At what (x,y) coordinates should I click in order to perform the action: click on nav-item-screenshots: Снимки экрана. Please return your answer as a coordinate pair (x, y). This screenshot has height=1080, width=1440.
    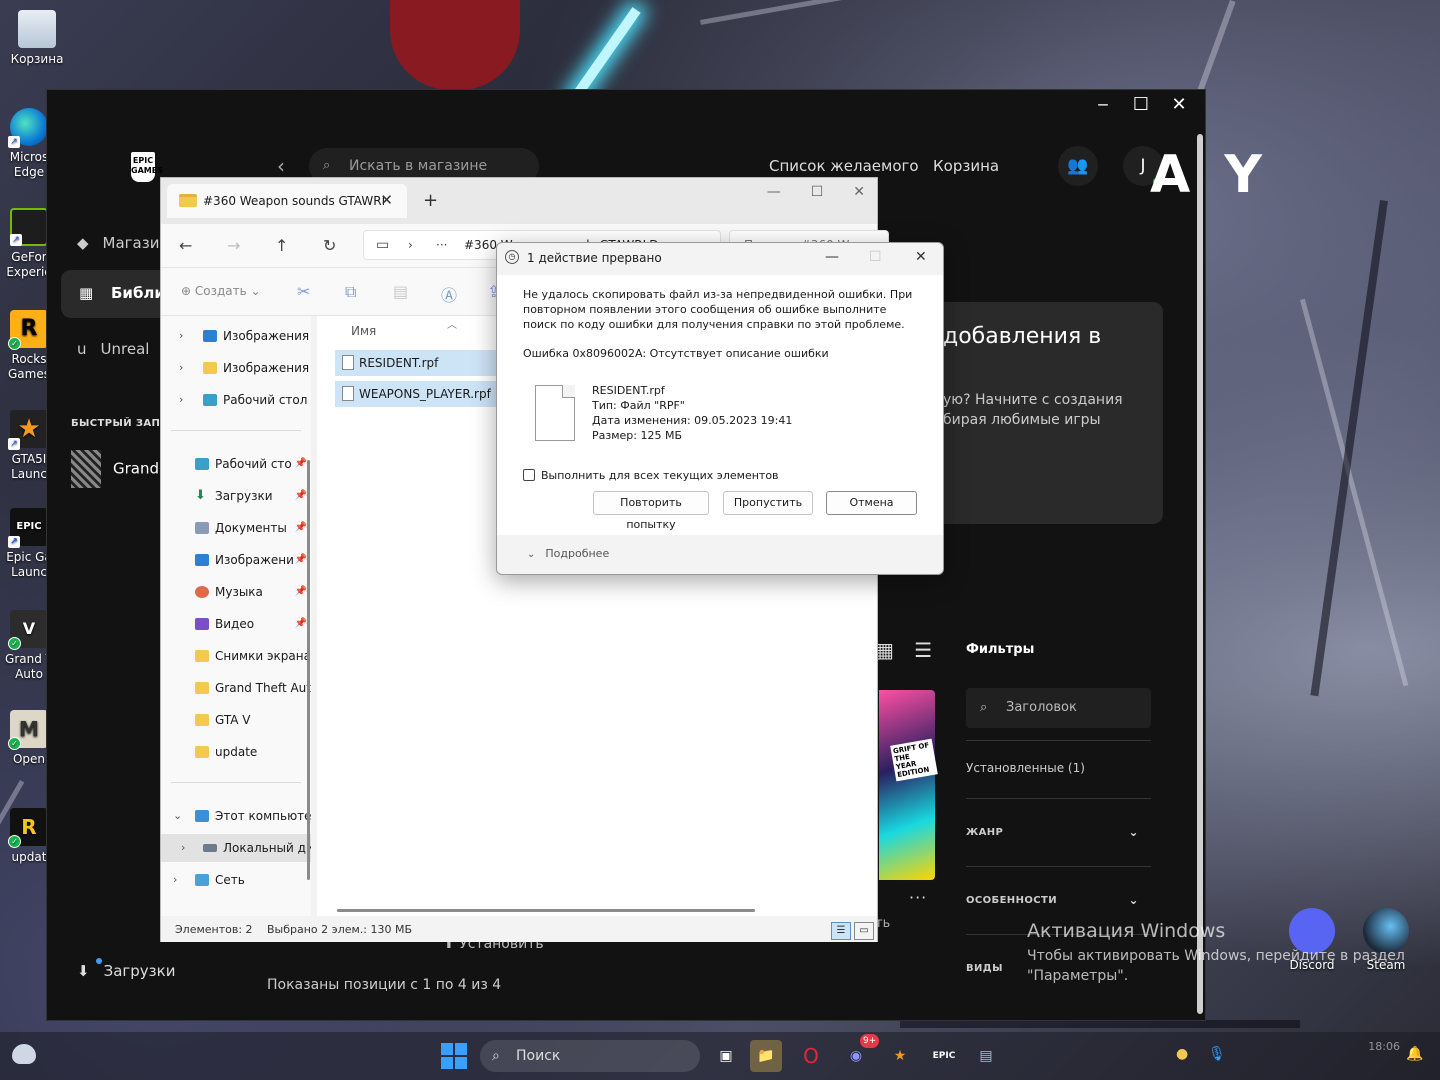
    Looking at the image, I should click on (236, 656).